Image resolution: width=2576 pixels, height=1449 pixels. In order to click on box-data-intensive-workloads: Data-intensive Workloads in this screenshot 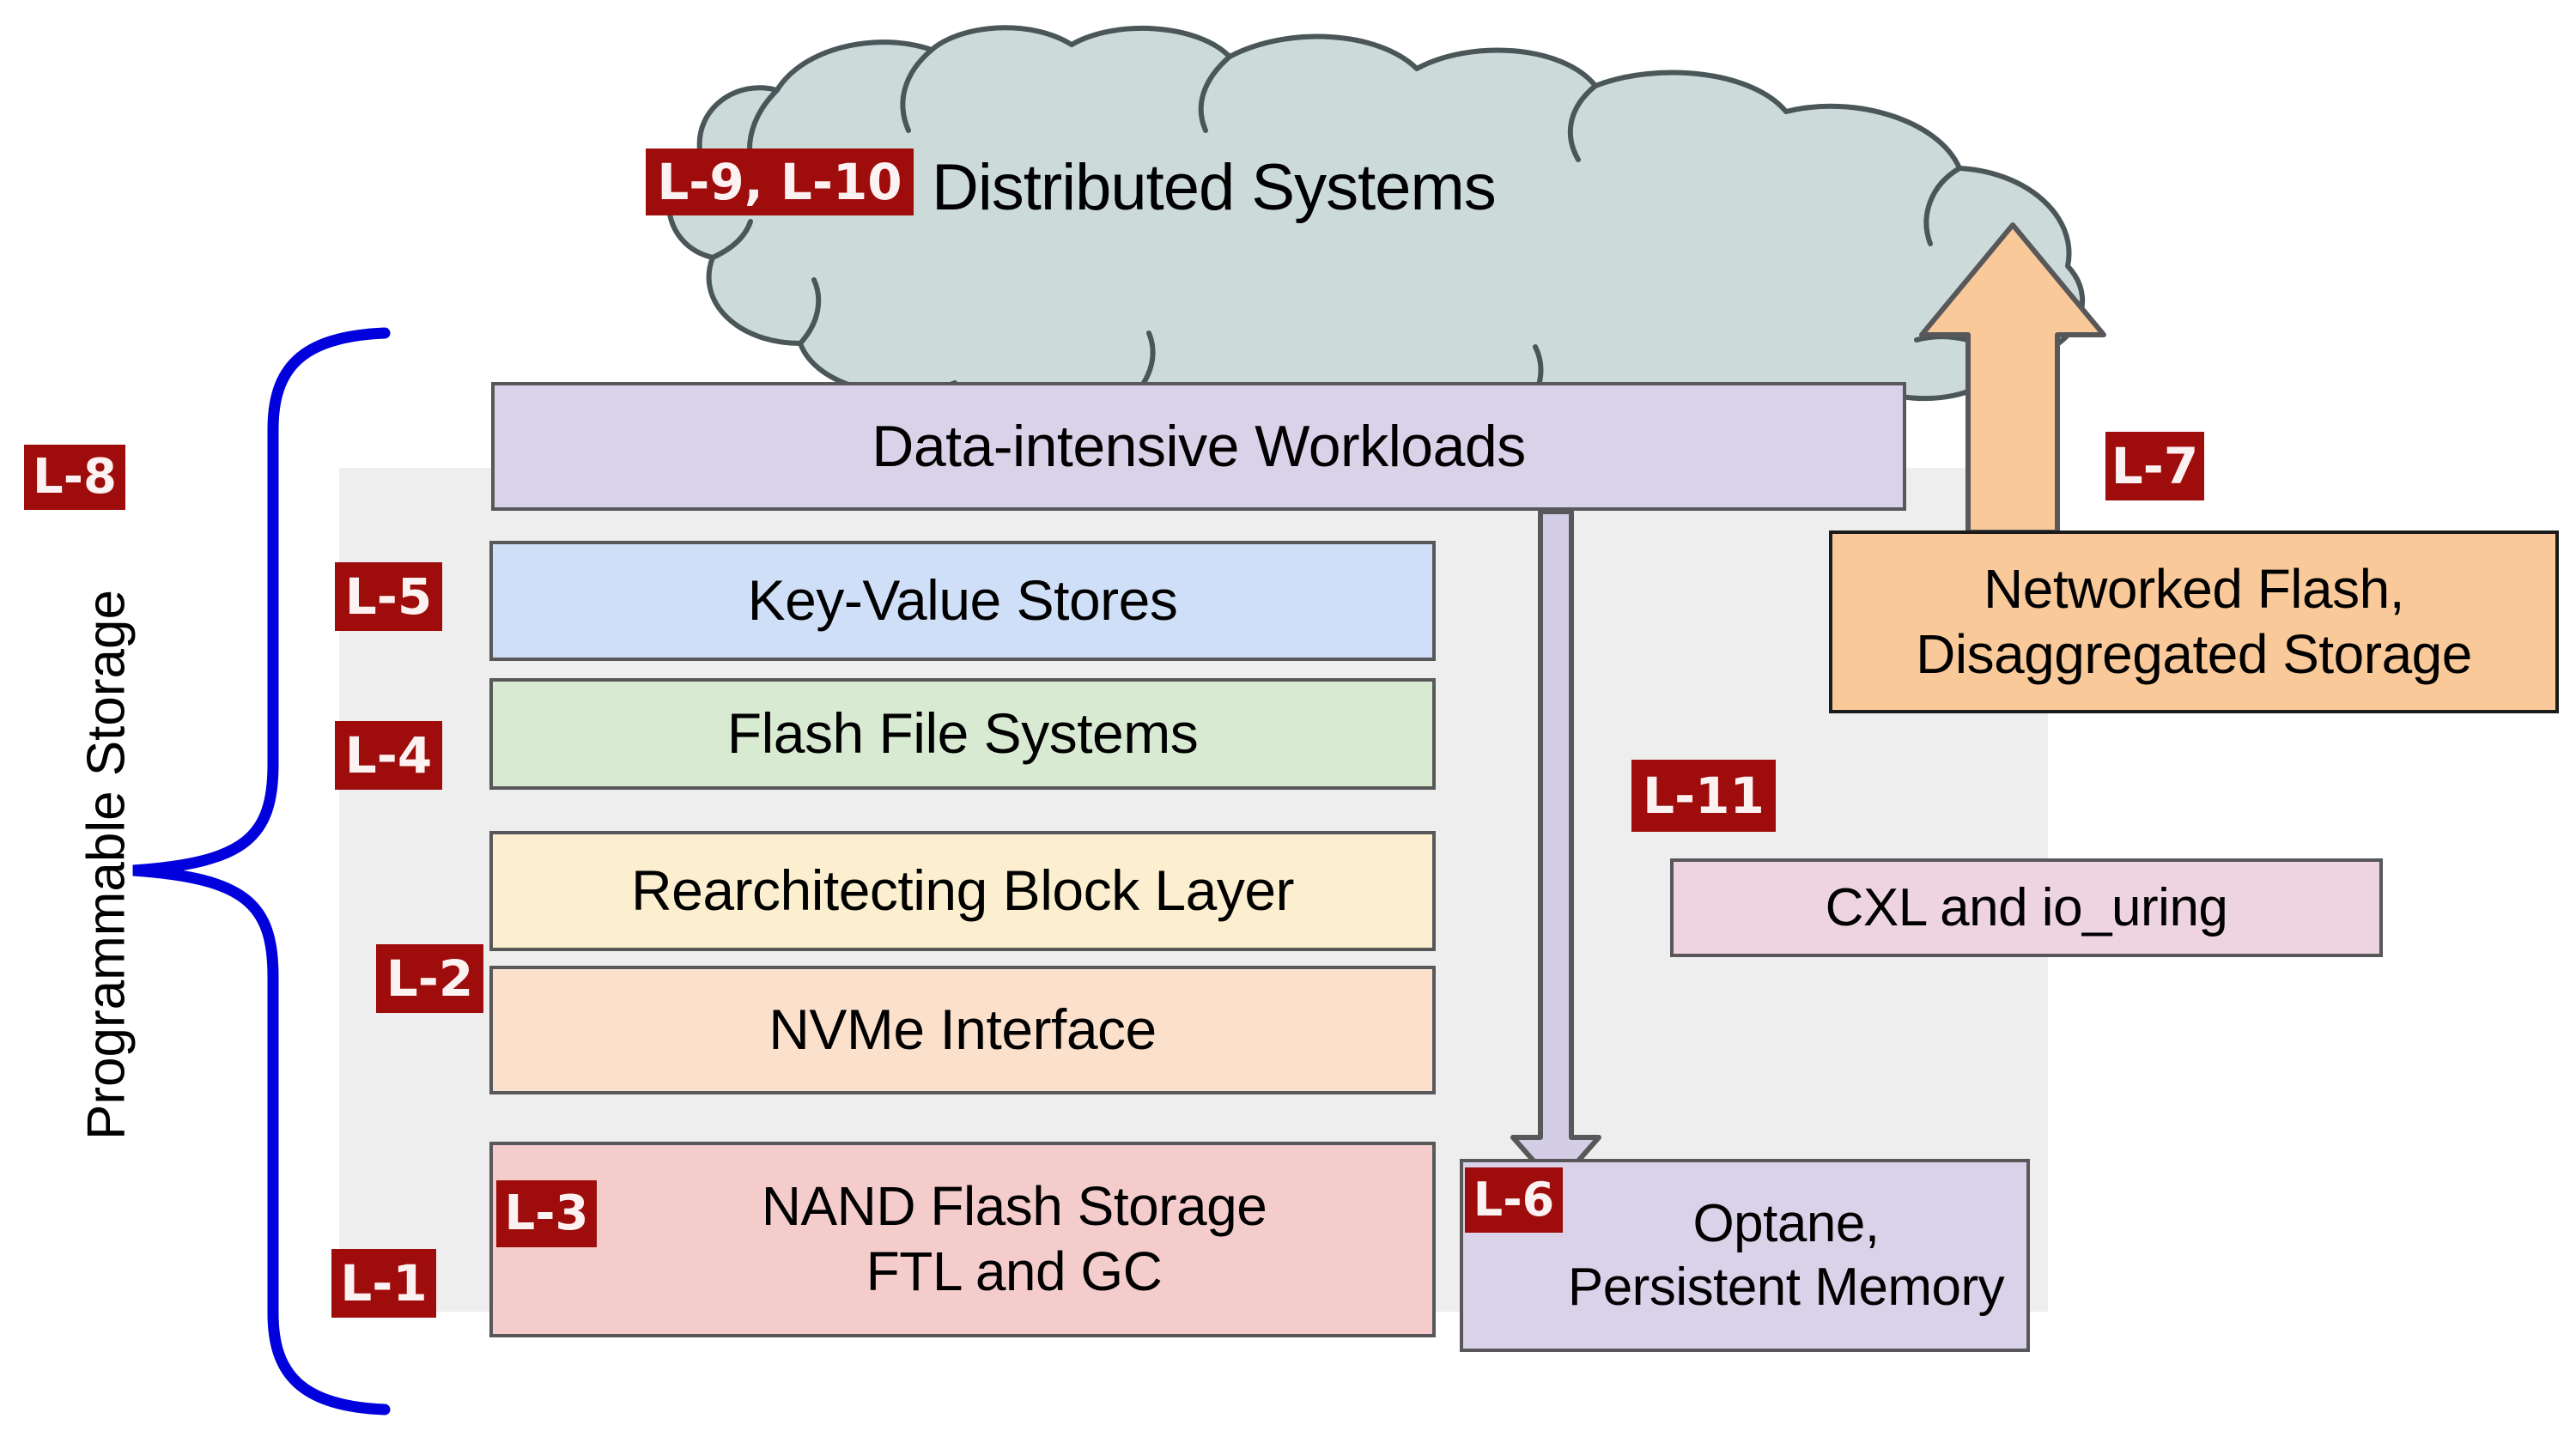, I will do `click(1199, 447)`.